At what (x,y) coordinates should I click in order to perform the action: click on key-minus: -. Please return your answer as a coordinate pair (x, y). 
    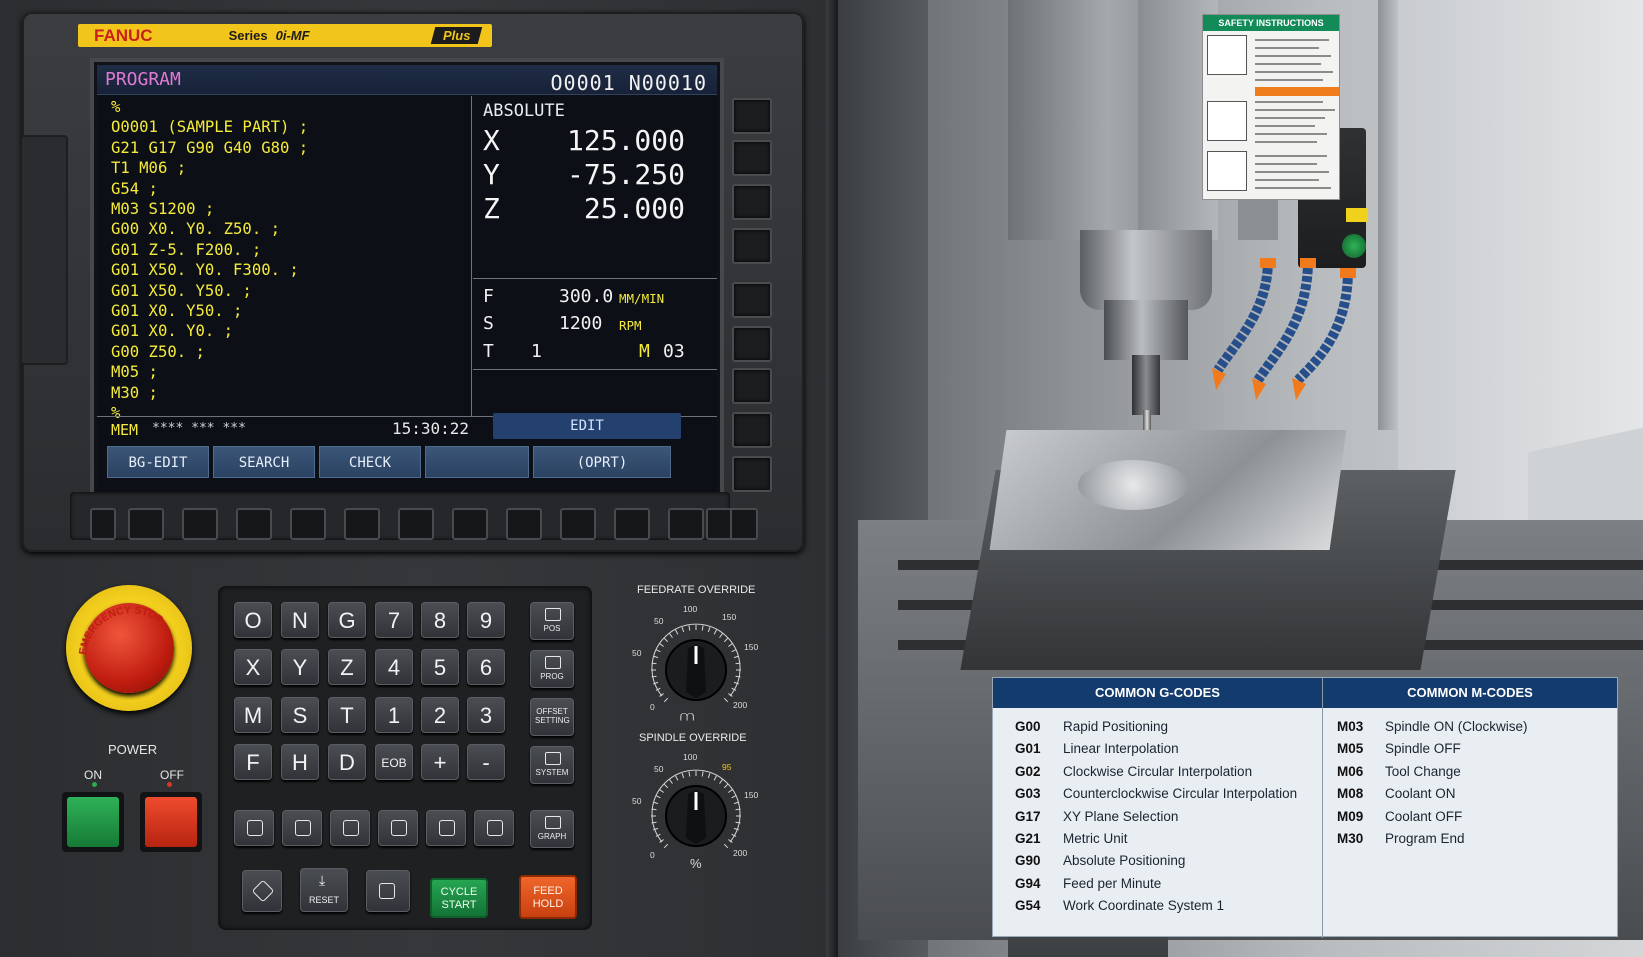
    Looking at the image, I should click on (486, 762).